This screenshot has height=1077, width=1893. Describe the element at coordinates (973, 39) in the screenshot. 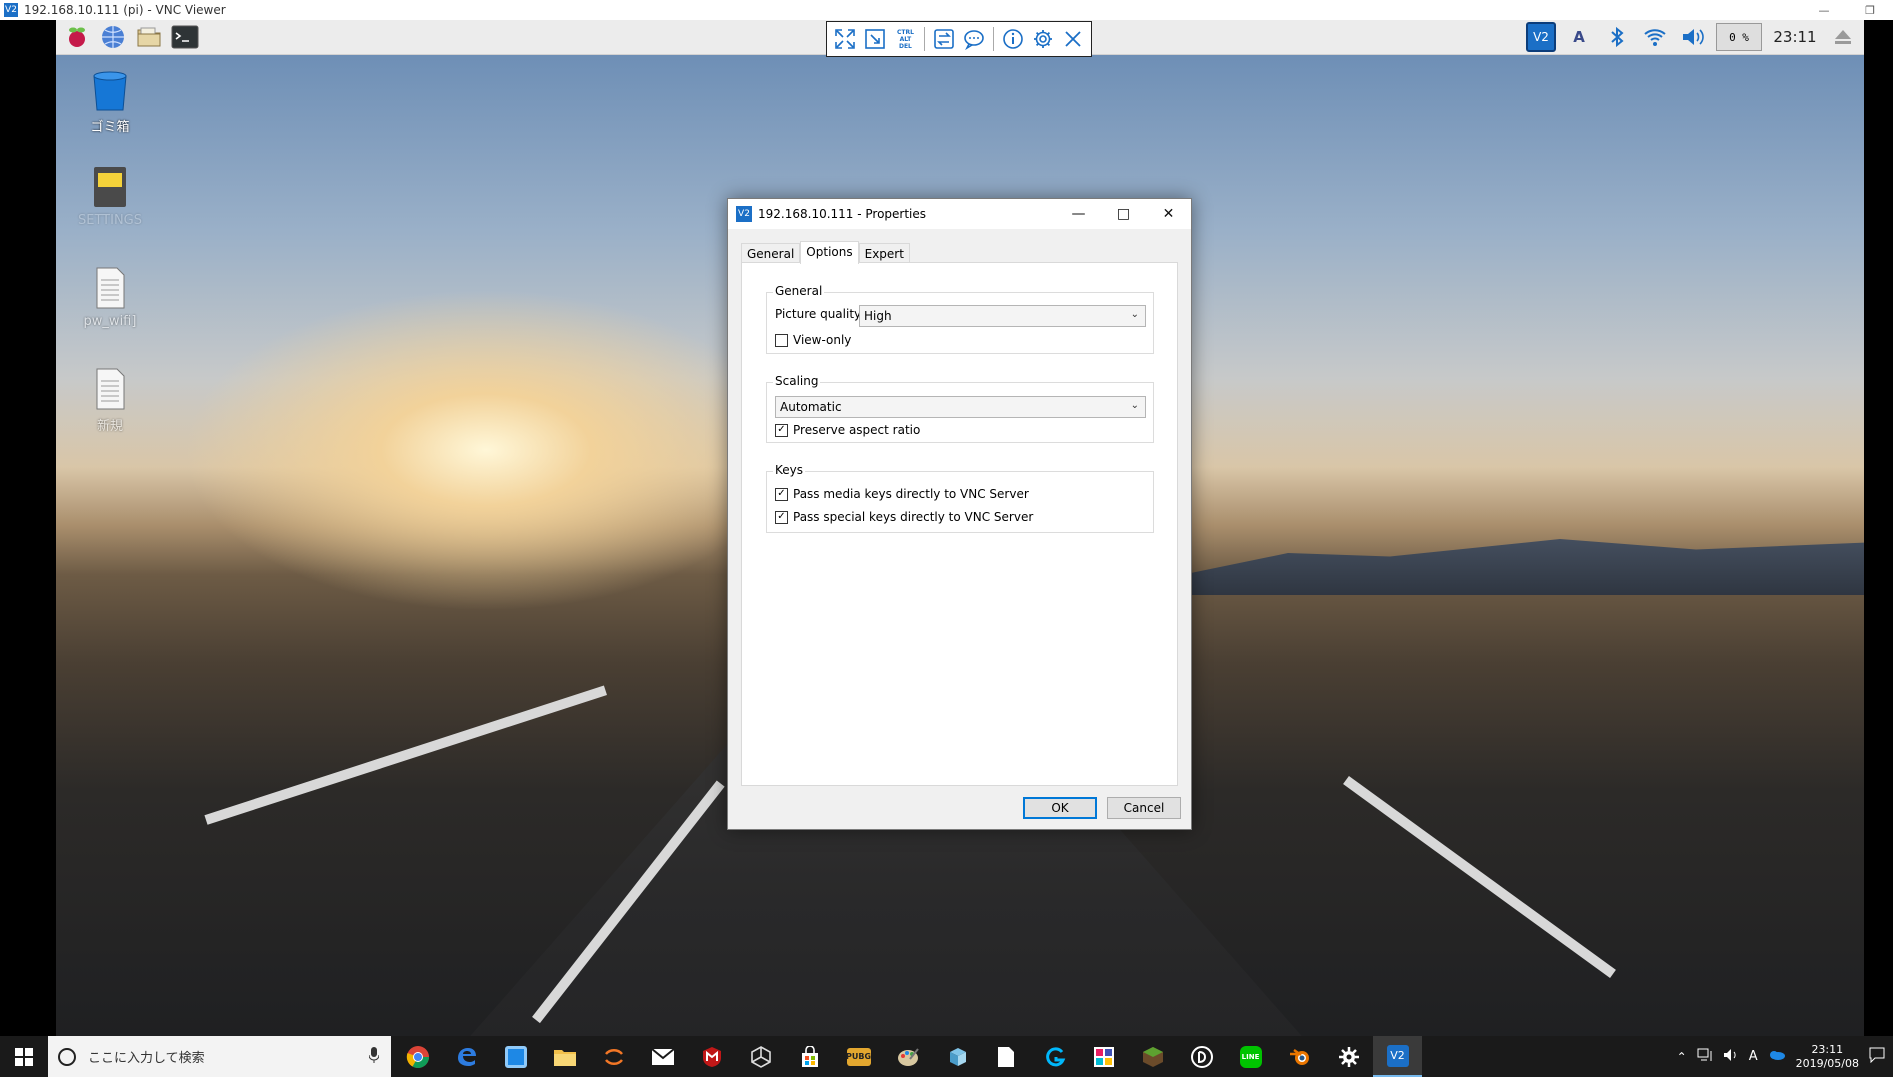

I see `chat-icon` at that location.